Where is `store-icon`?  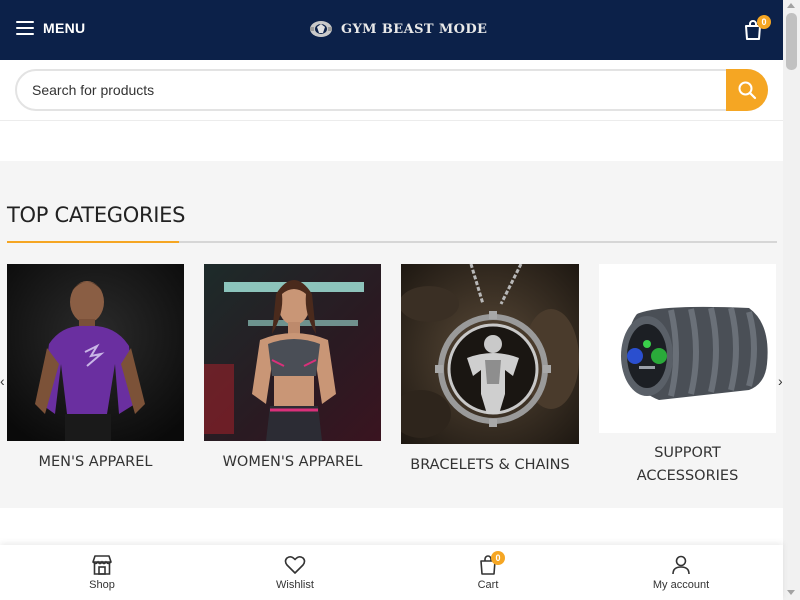
store-icon is located at coordinates (102, 565).